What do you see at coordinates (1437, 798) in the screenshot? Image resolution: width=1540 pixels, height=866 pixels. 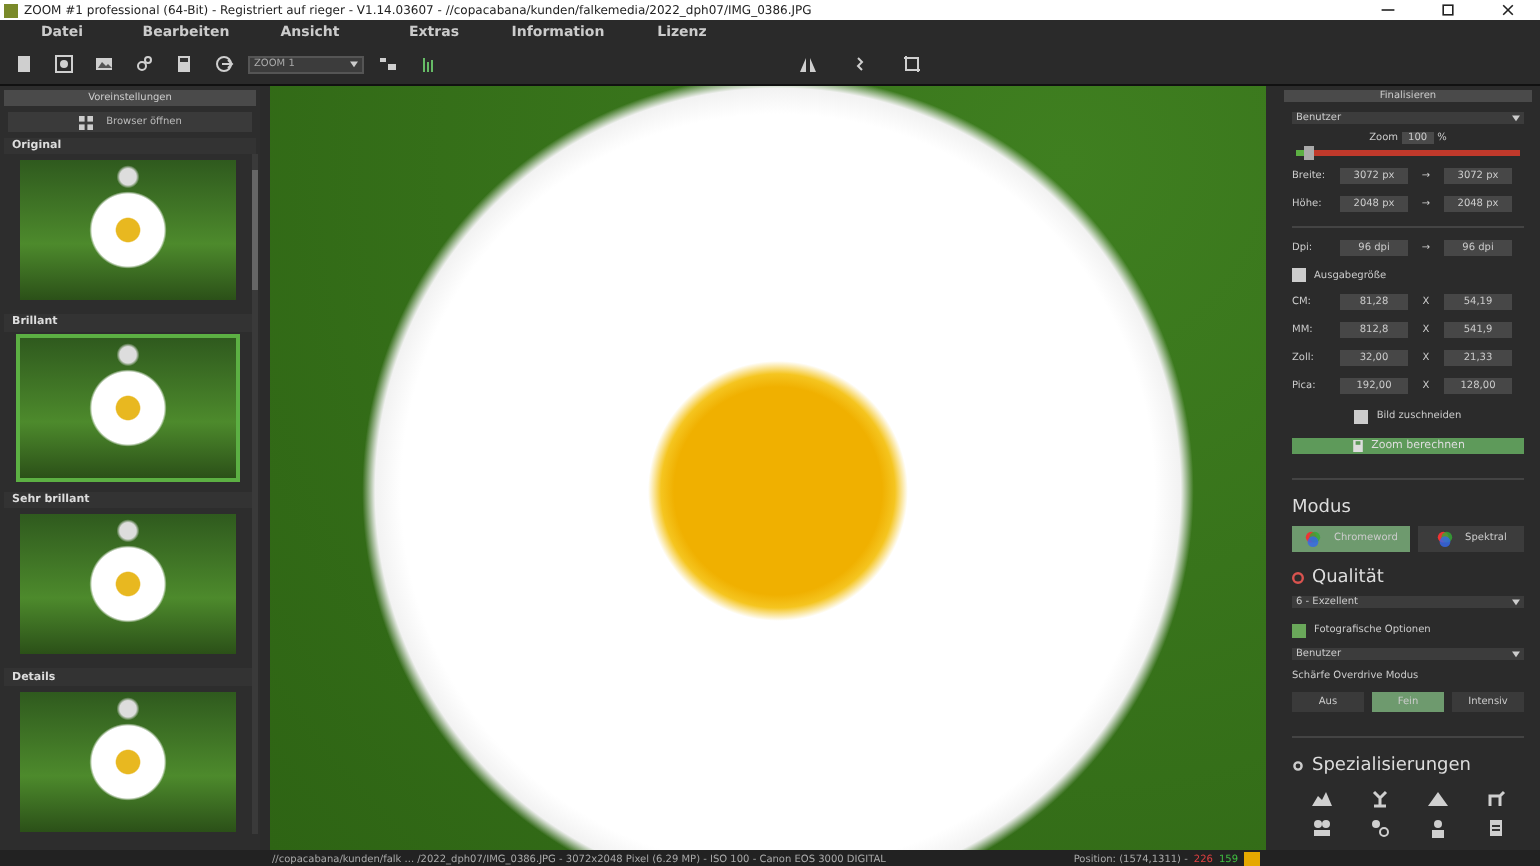 I see `tent-icon` at bounding box center [1437, 798].